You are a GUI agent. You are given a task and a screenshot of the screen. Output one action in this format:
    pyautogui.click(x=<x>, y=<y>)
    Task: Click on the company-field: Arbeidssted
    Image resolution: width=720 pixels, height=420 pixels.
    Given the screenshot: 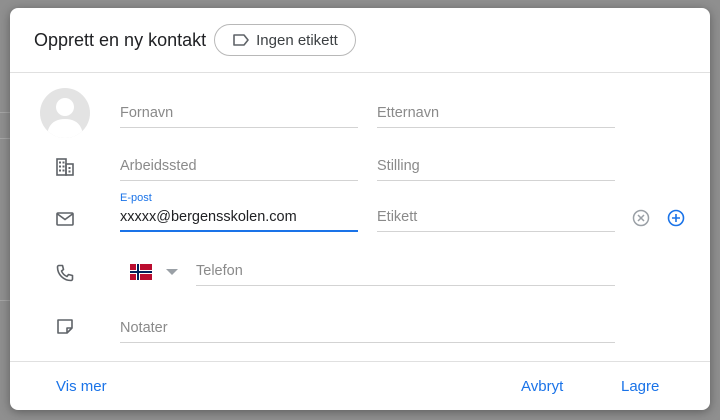 What is the action you would take?
    pyautogui.click(x=239, y=166)
    